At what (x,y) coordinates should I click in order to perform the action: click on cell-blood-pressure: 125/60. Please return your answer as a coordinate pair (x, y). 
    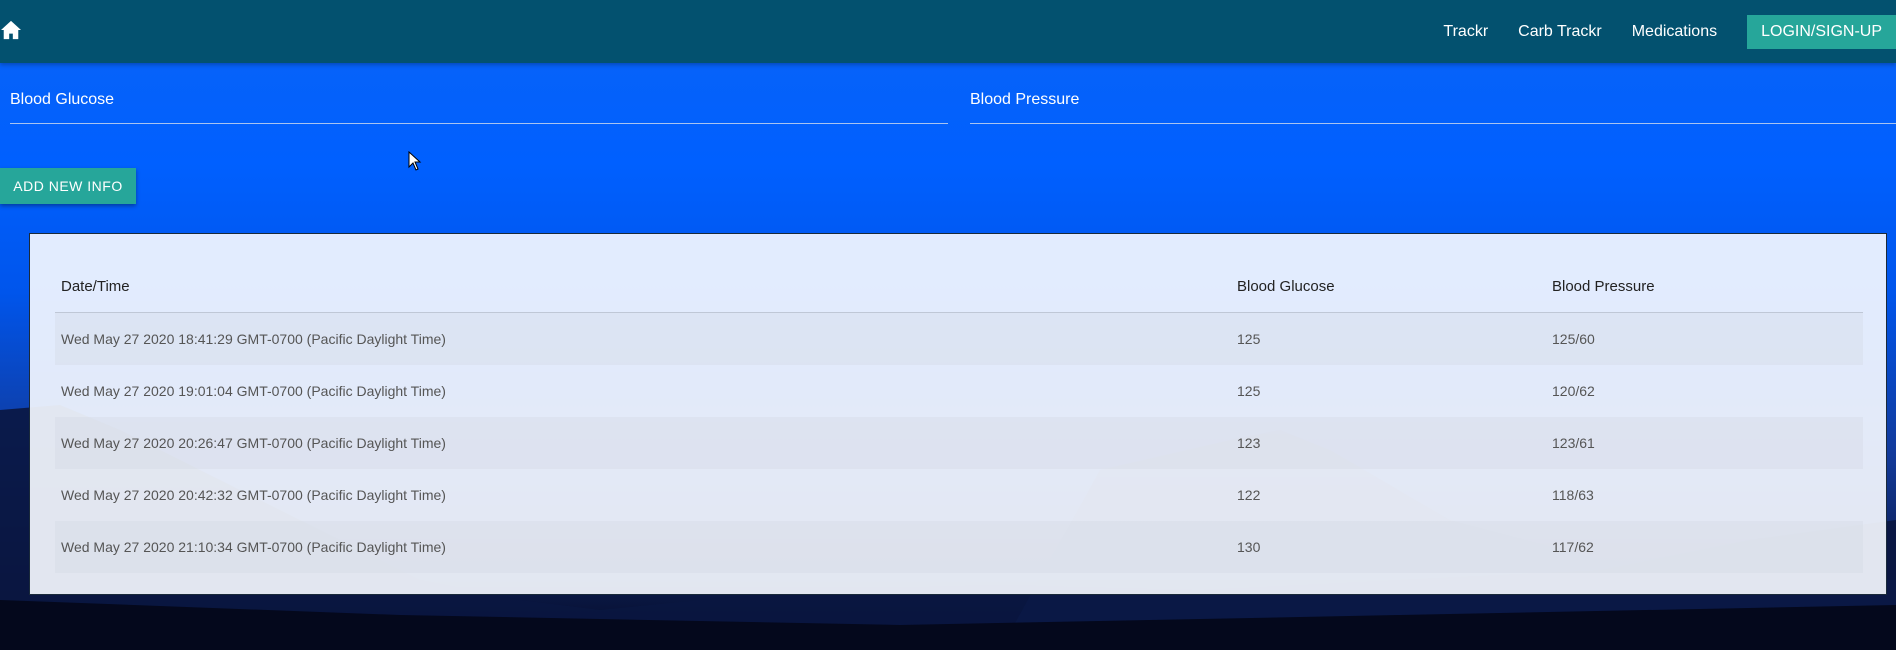
    Looking at the image, I should click on (1573, 339).